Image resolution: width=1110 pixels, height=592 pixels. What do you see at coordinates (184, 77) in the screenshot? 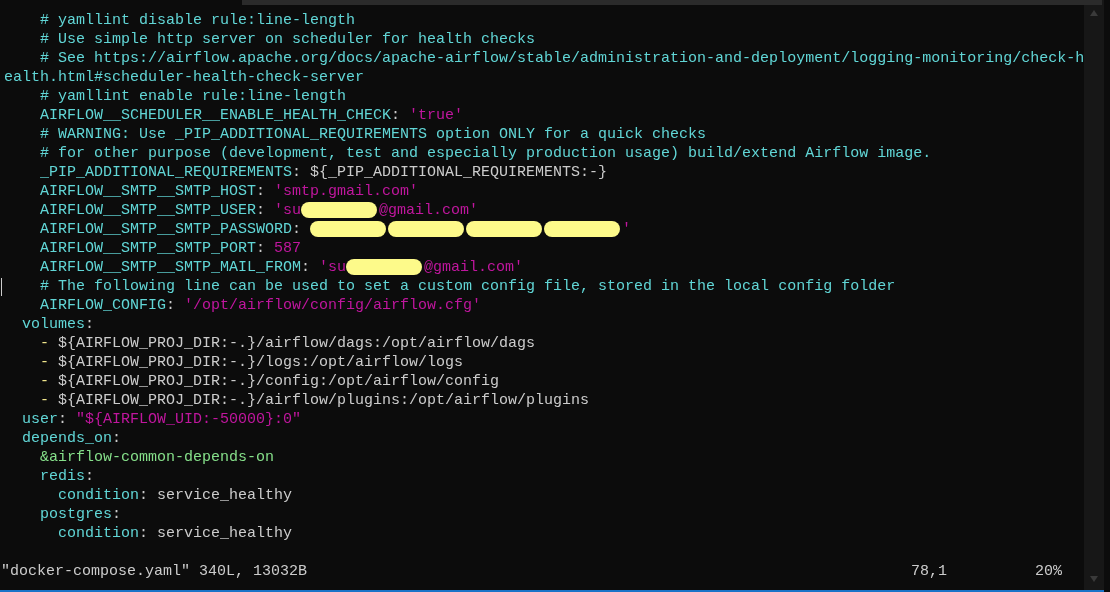
I see `comment-text: ealth.html#scheduler-health-check-server` at bounding box center [184, 77].